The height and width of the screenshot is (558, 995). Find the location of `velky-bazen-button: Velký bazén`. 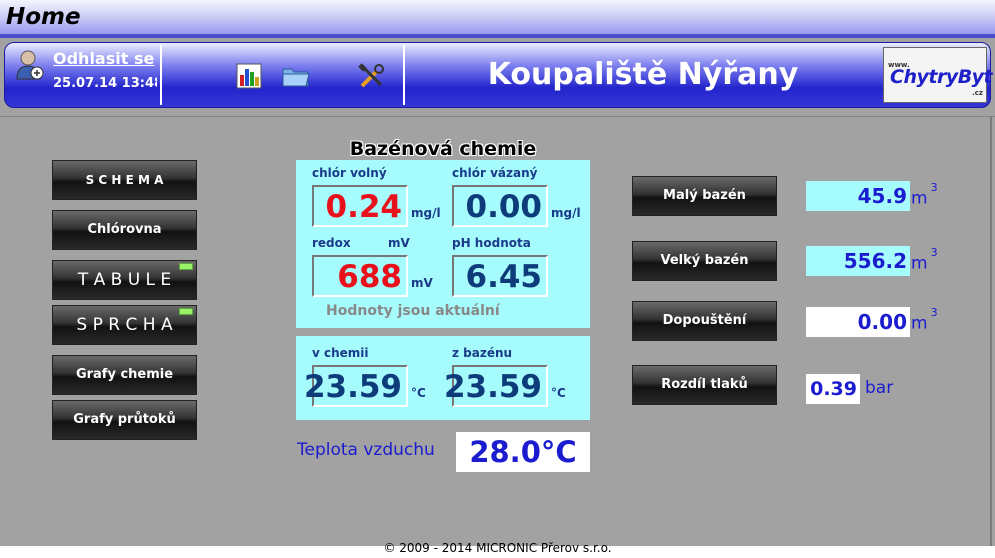

velky-bazen-button: Velký bazén is located at coordinates (704, 261).